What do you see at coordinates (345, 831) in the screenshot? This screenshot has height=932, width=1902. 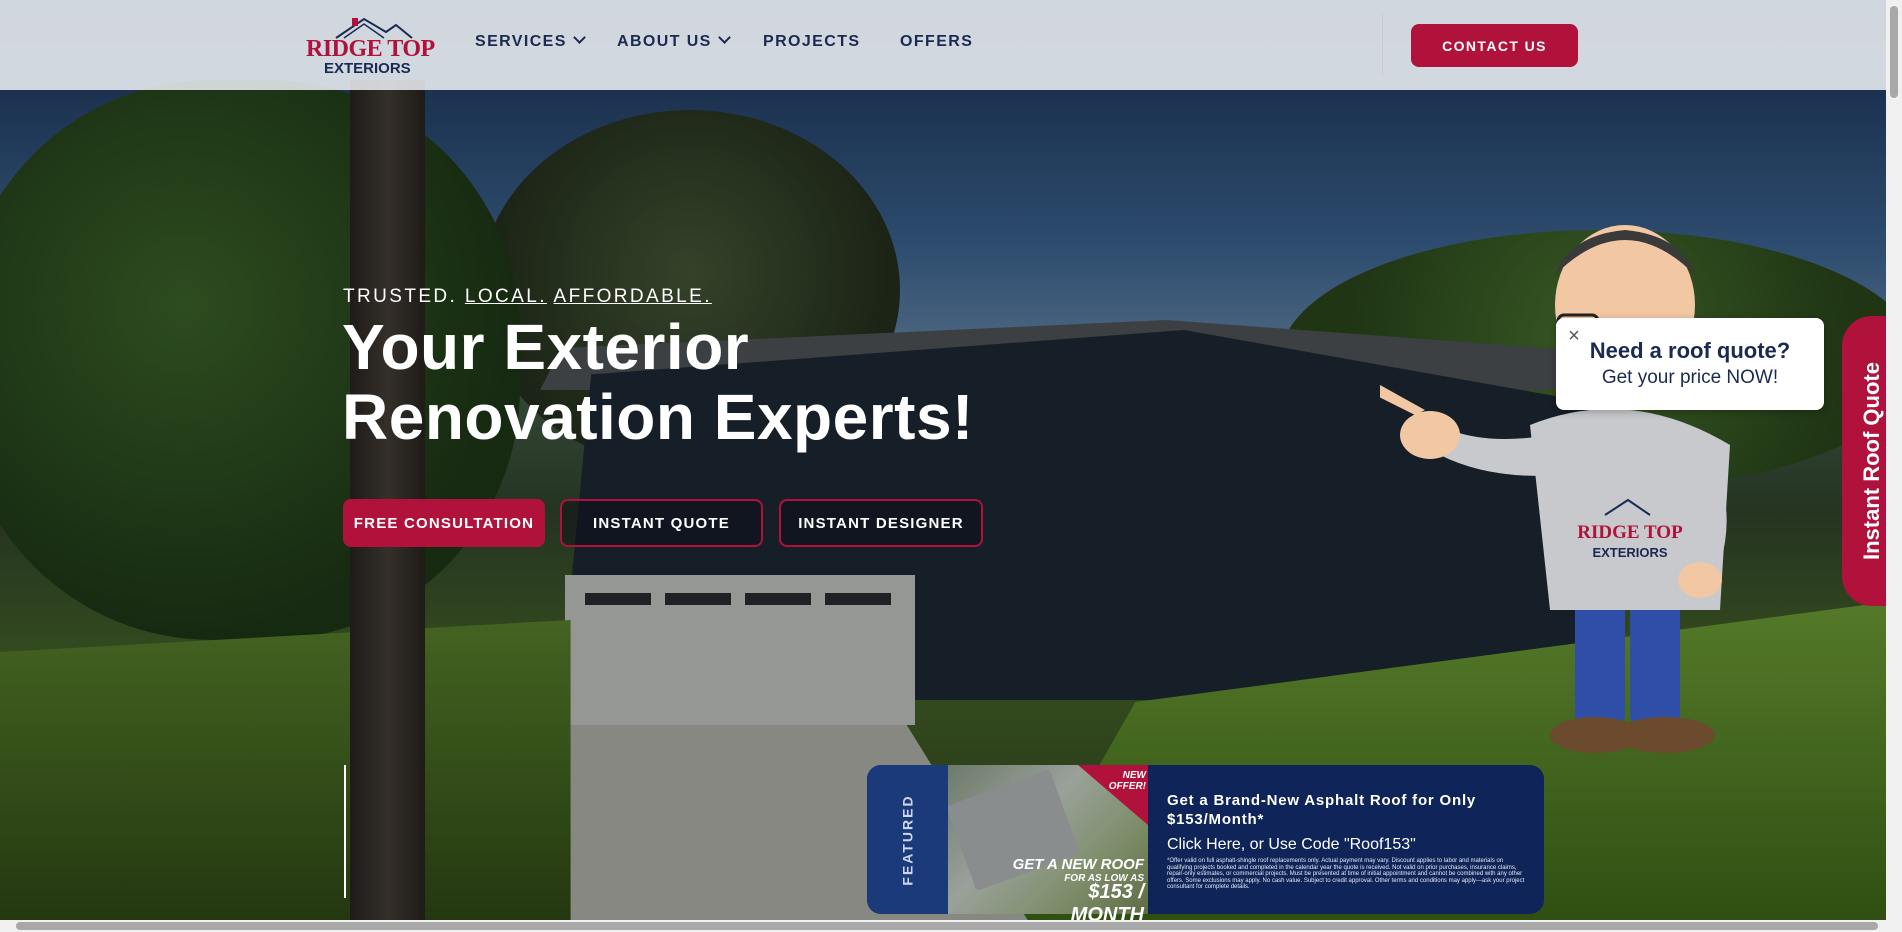 I see `scroll-indicator-line` at bounding box center [345, 831].